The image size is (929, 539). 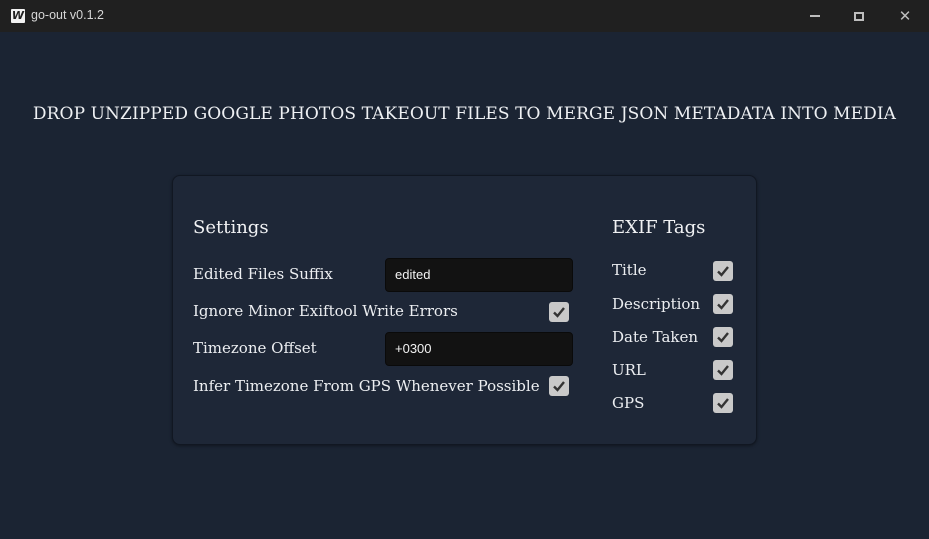 I want to click on close-button: ✕, so click(x=905, y=16).